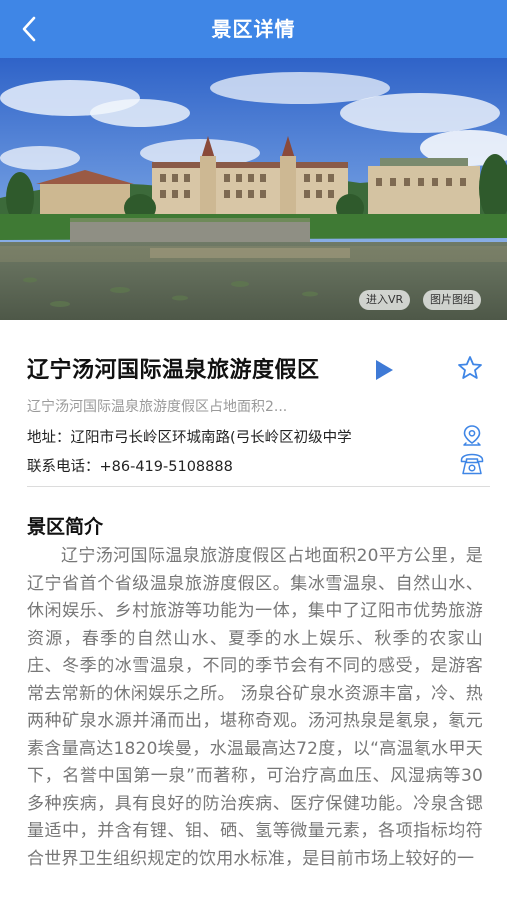 The height and width of the screenshot is (900, 507). Describe the element at coordinates (166, 467) in the screenshot. I see `phone-value: +86-419-5108888` at that location.